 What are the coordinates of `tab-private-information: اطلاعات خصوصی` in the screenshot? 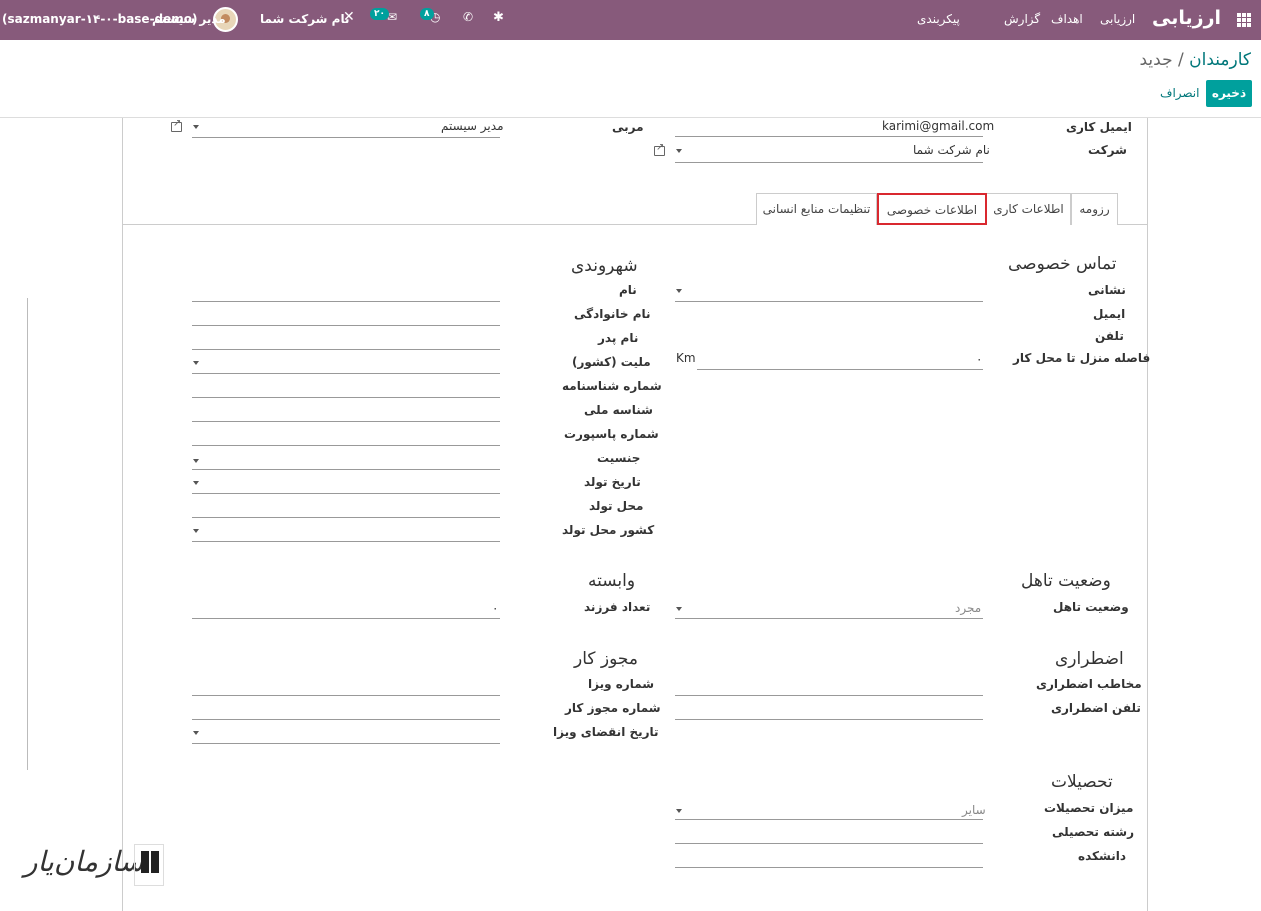 It's located at (932, 209).